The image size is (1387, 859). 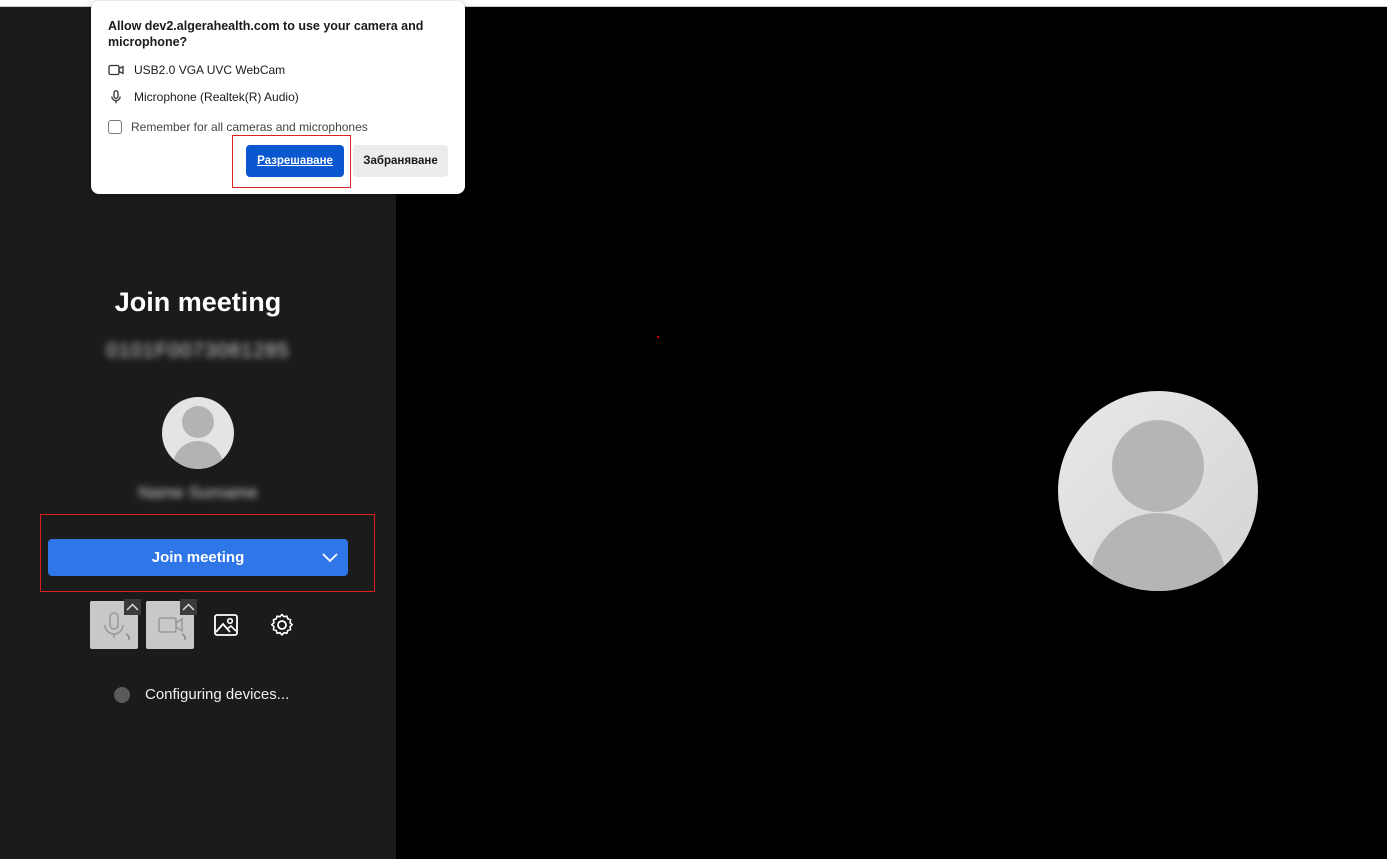 I want to click on join-meeting-label: Join meeting, so click(x=198, y=557).